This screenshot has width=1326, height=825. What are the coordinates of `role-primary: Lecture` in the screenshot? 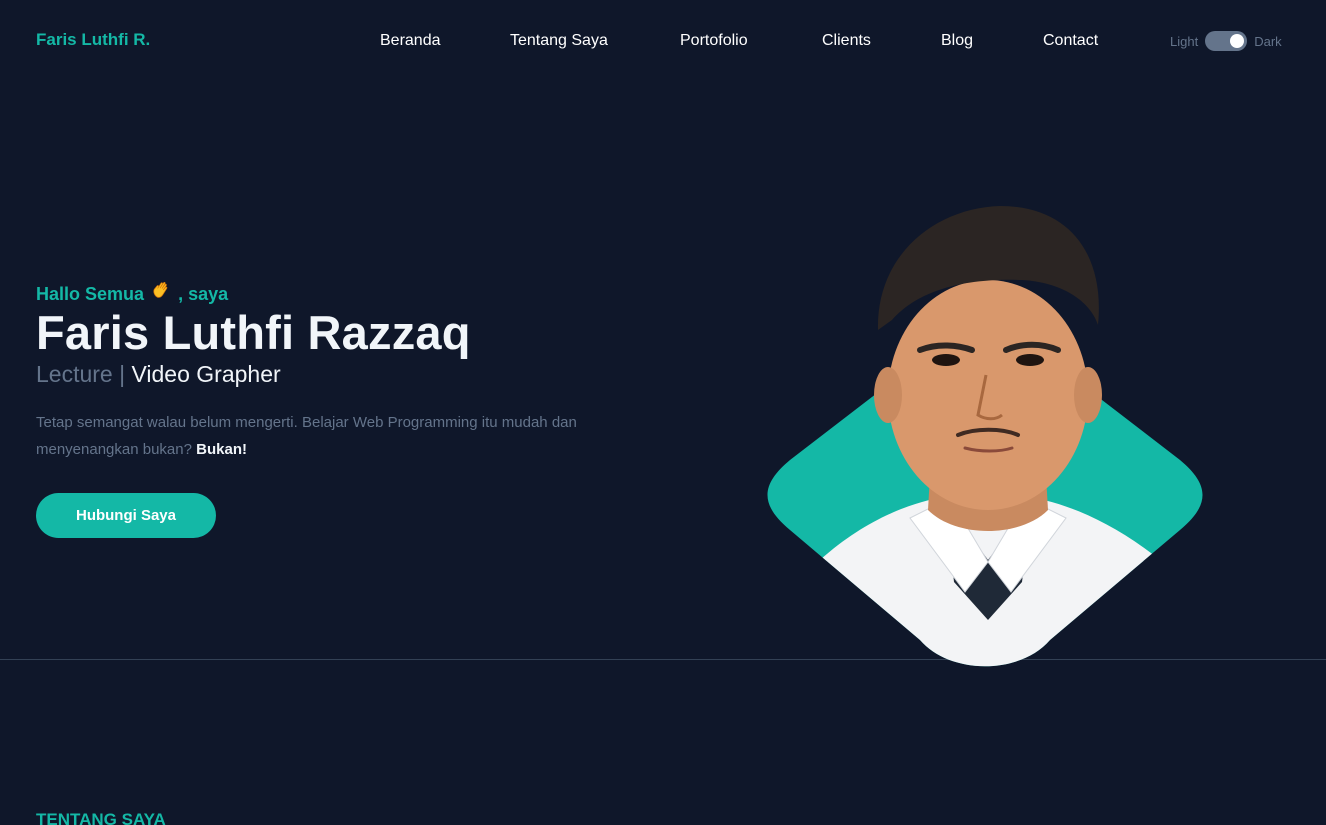 It's located at (74, 374).